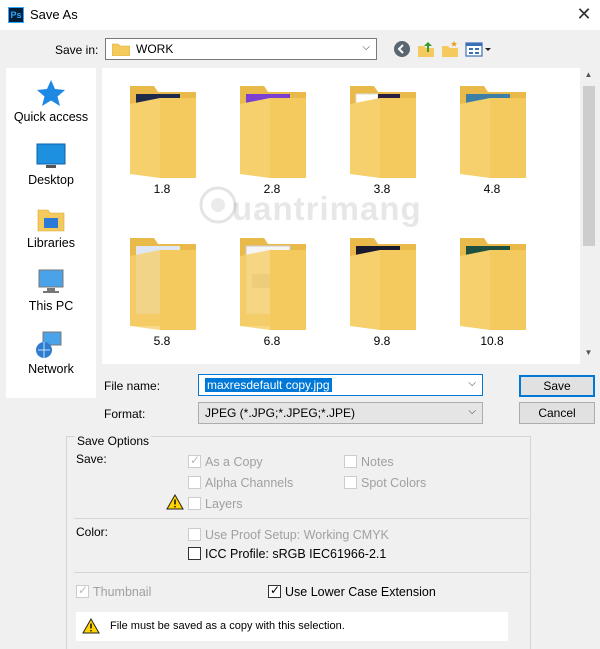 The height and width of the screenshot is (649, 600). What do you see at coordinates (327, 208) in the screenshot?
I see `watermark-text: uantrimang` at bounding box center [327, 208].